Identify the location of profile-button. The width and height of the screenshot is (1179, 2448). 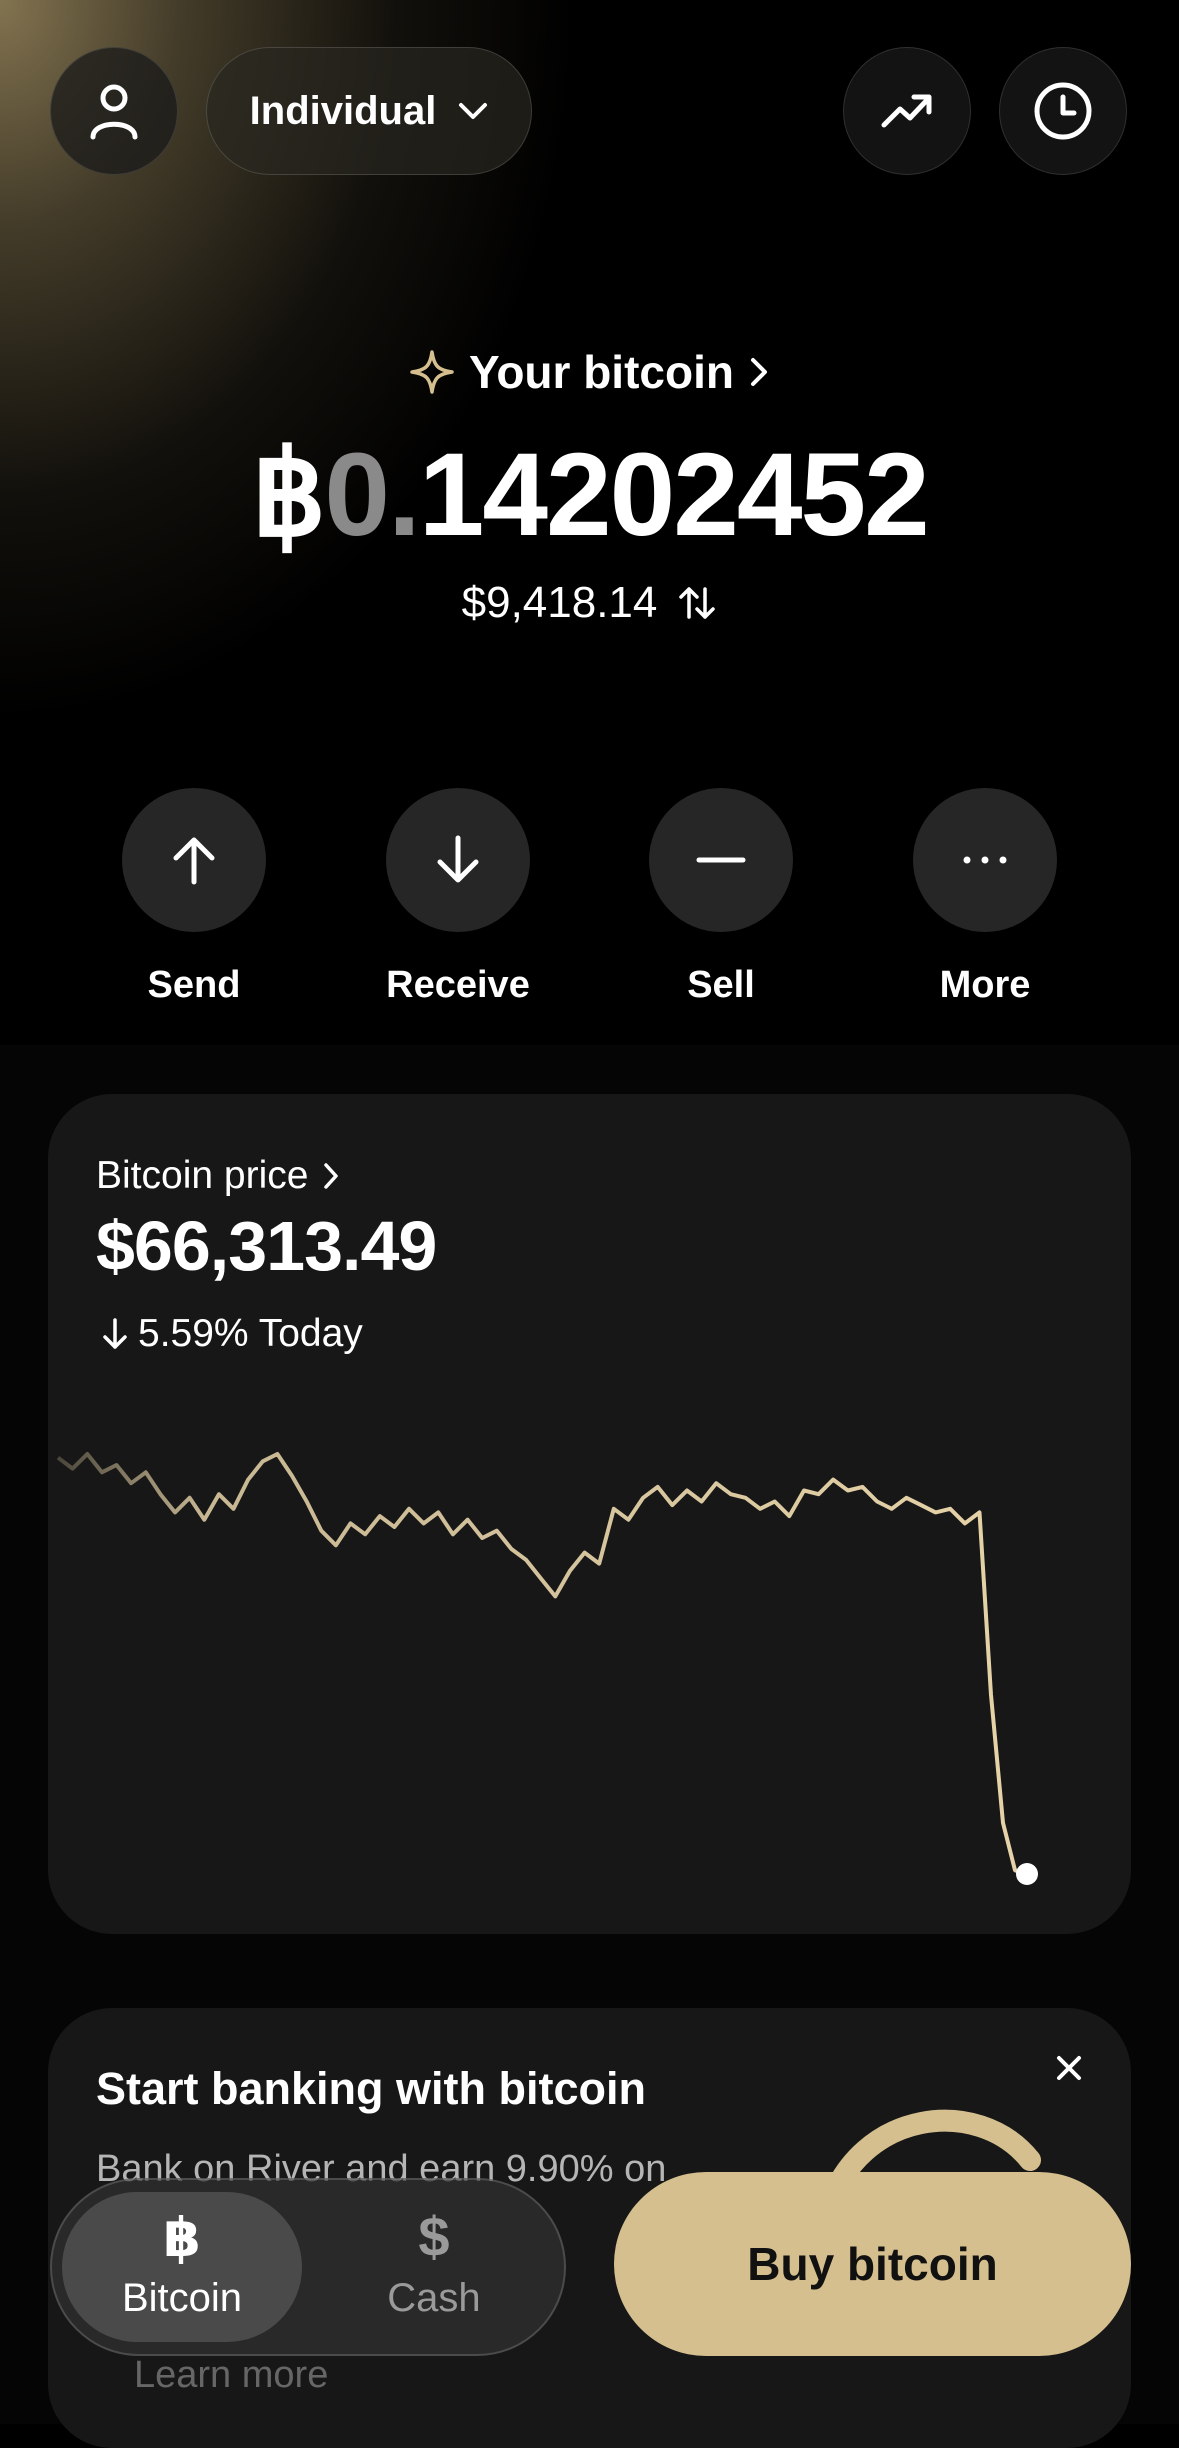
(114, 111).